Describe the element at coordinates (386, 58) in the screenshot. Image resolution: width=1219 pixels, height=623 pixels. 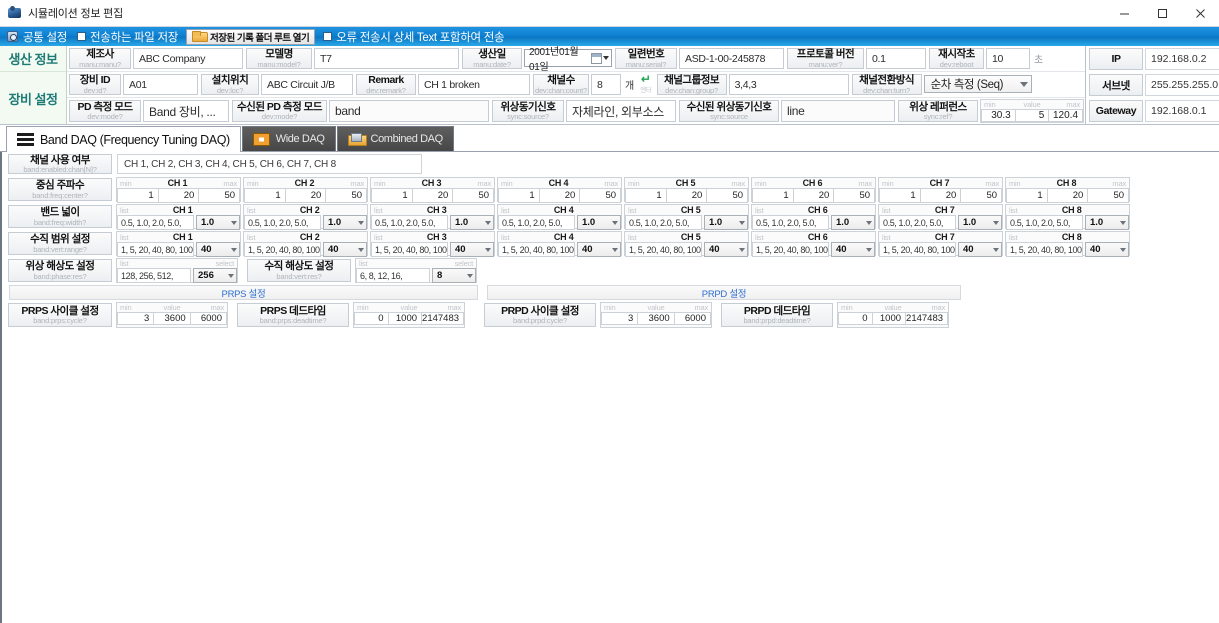
I see `model-input: T7` at that location.